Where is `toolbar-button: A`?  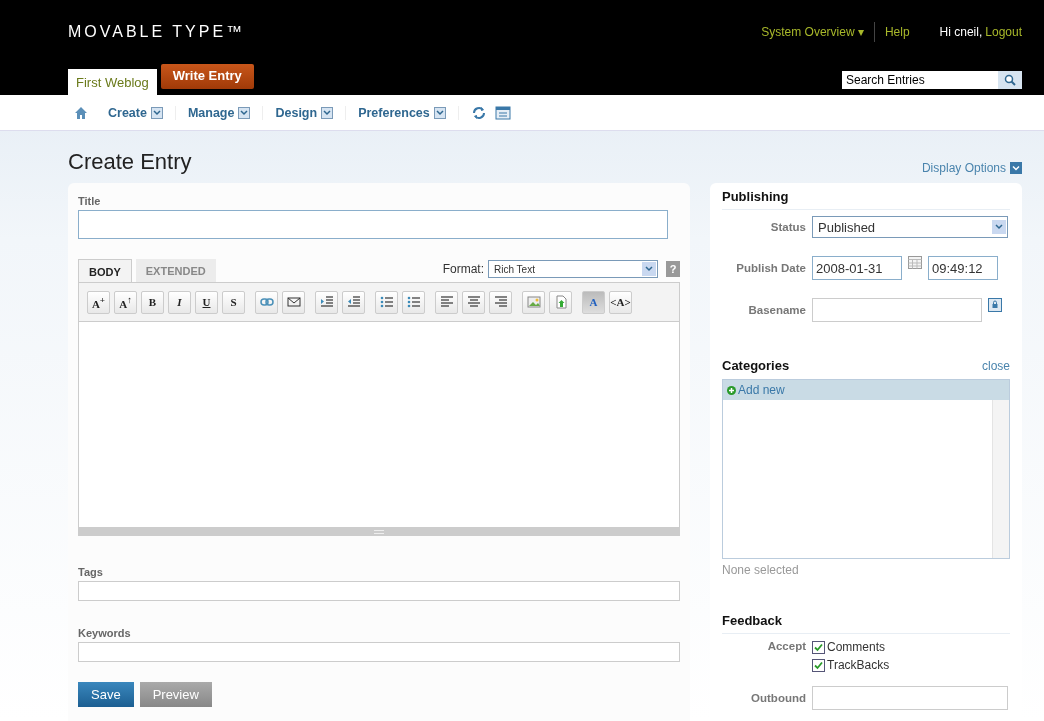 toolbar-button: A is located at coordinates (593, 302).